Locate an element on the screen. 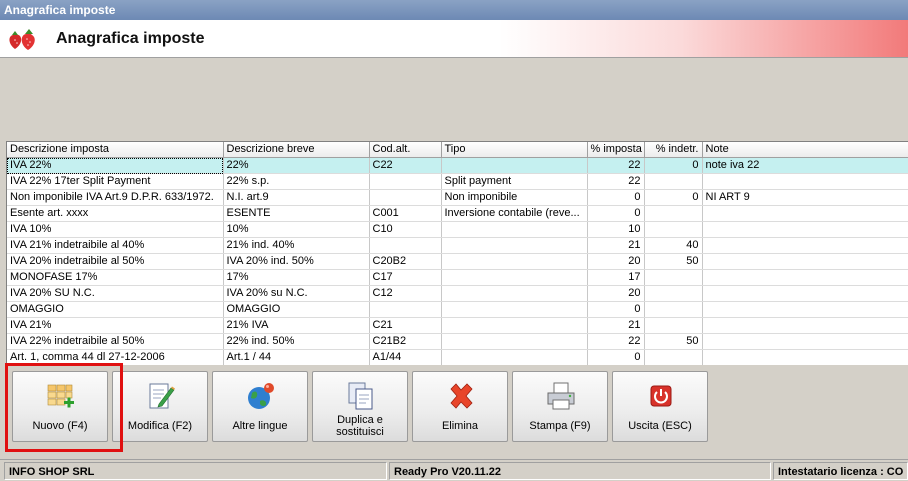  table-cell: 21% ind. 40% is located at coordinates (296, 245).